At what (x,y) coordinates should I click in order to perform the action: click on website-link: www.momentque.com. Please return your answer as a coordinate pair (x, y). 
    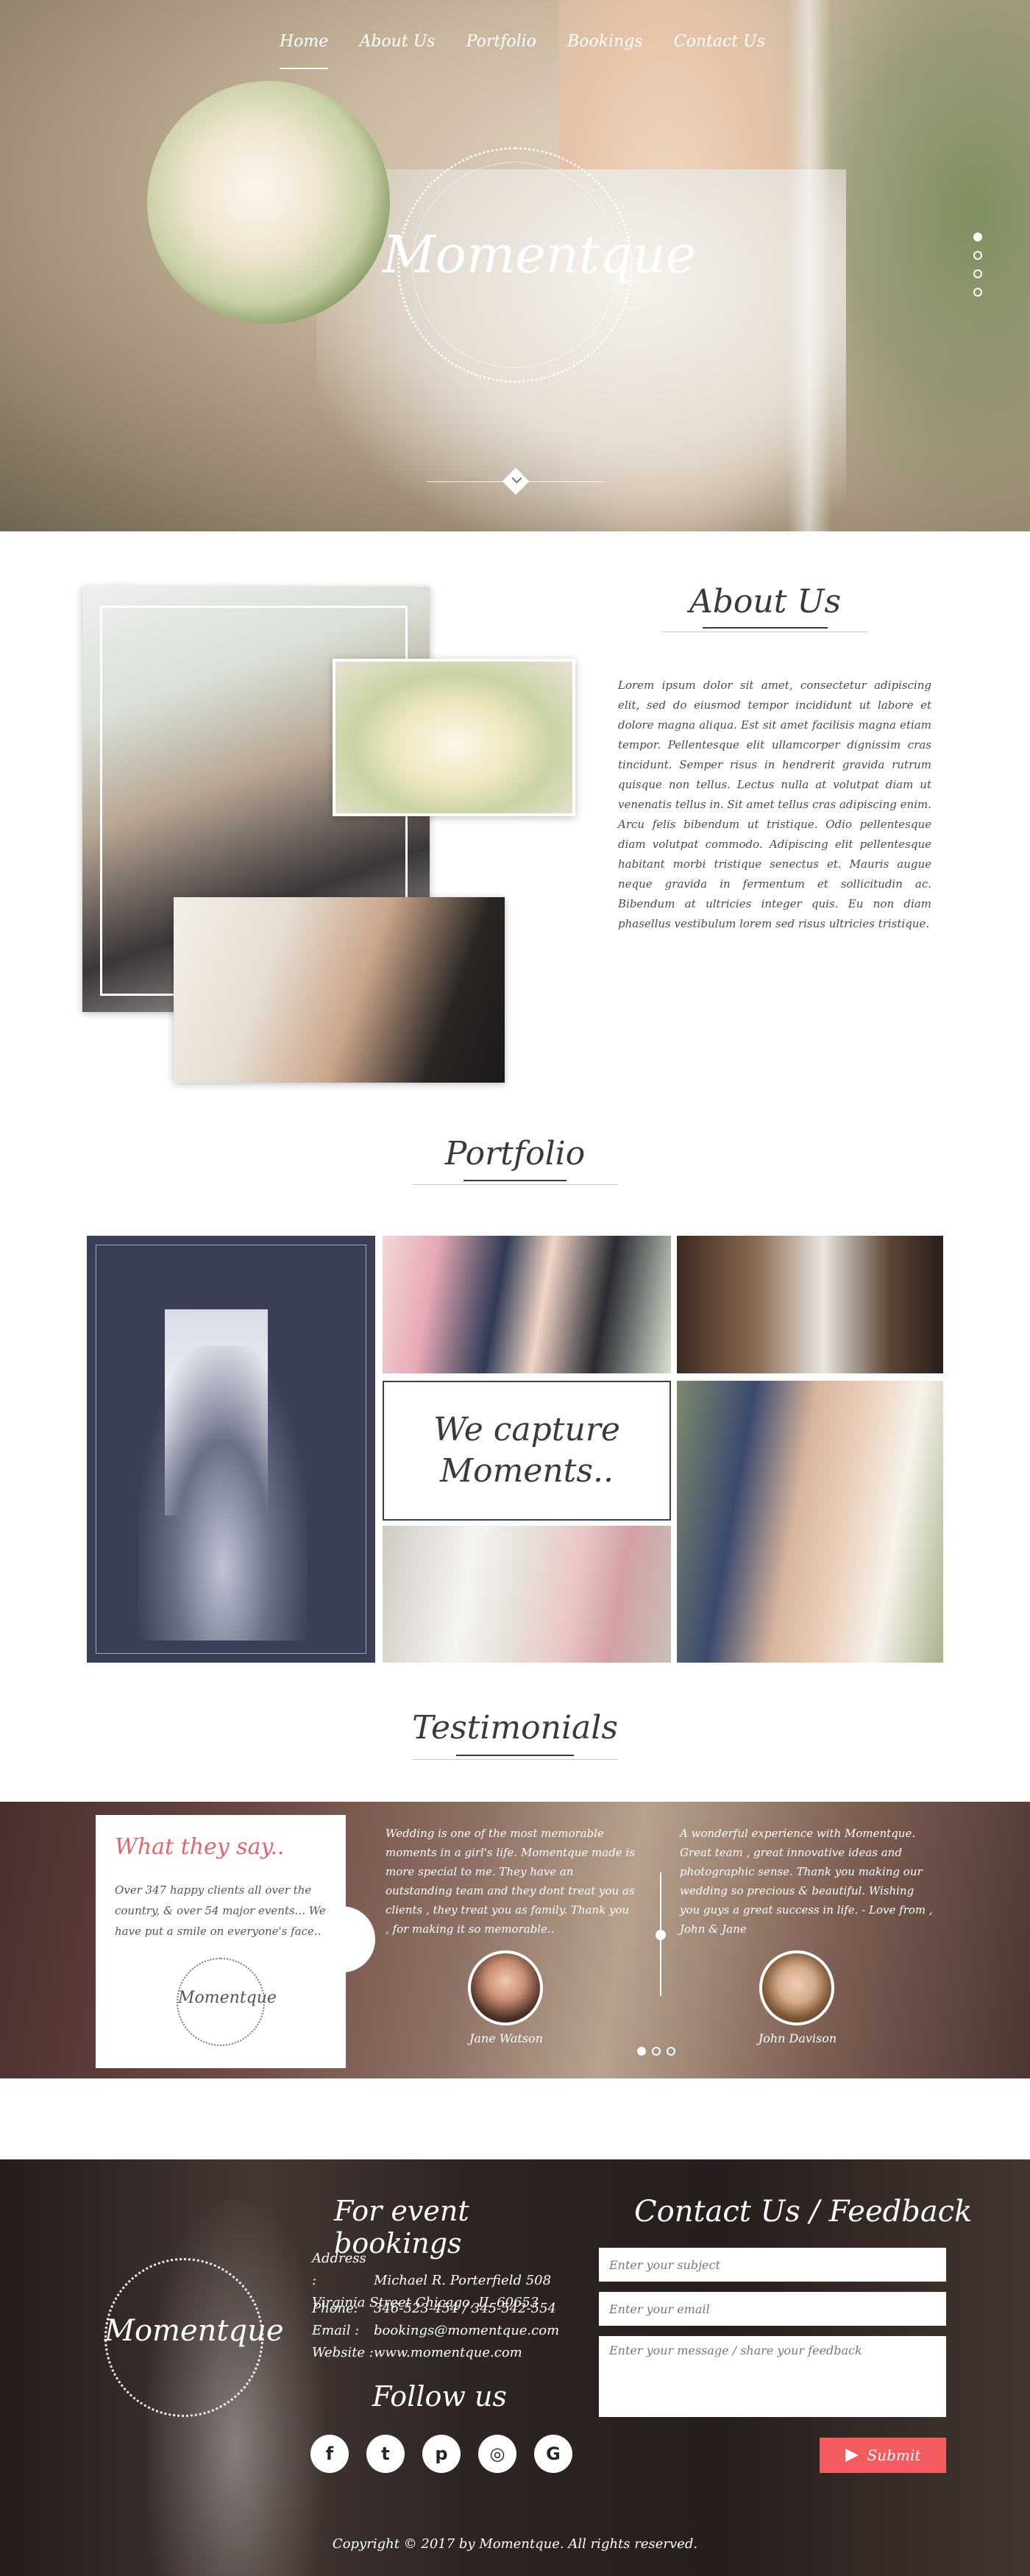
    Looking at the image, I should click on (448, 2352).